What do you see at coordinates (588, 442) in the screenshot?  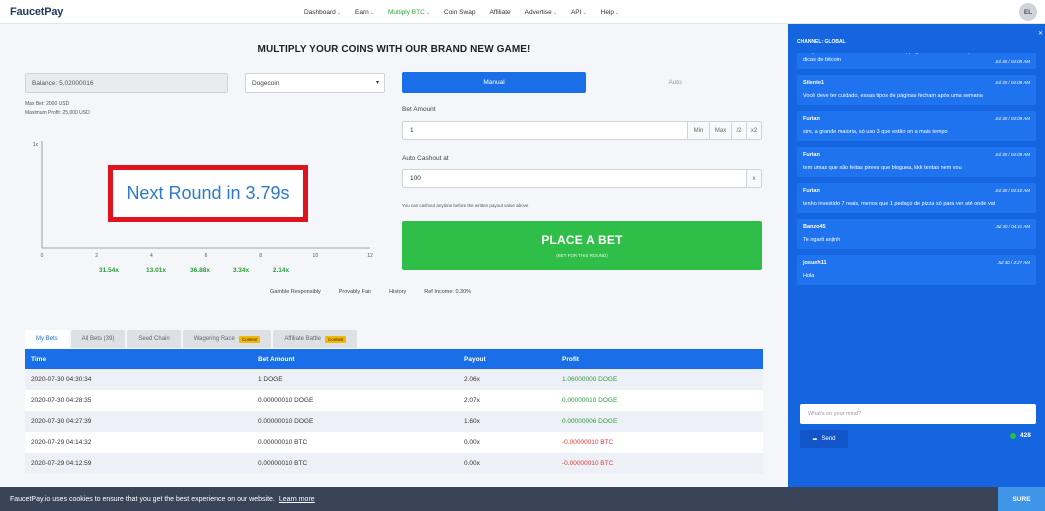 I see `cell-profit: -0.00000010 BTC` at bounding box center [588, 442].